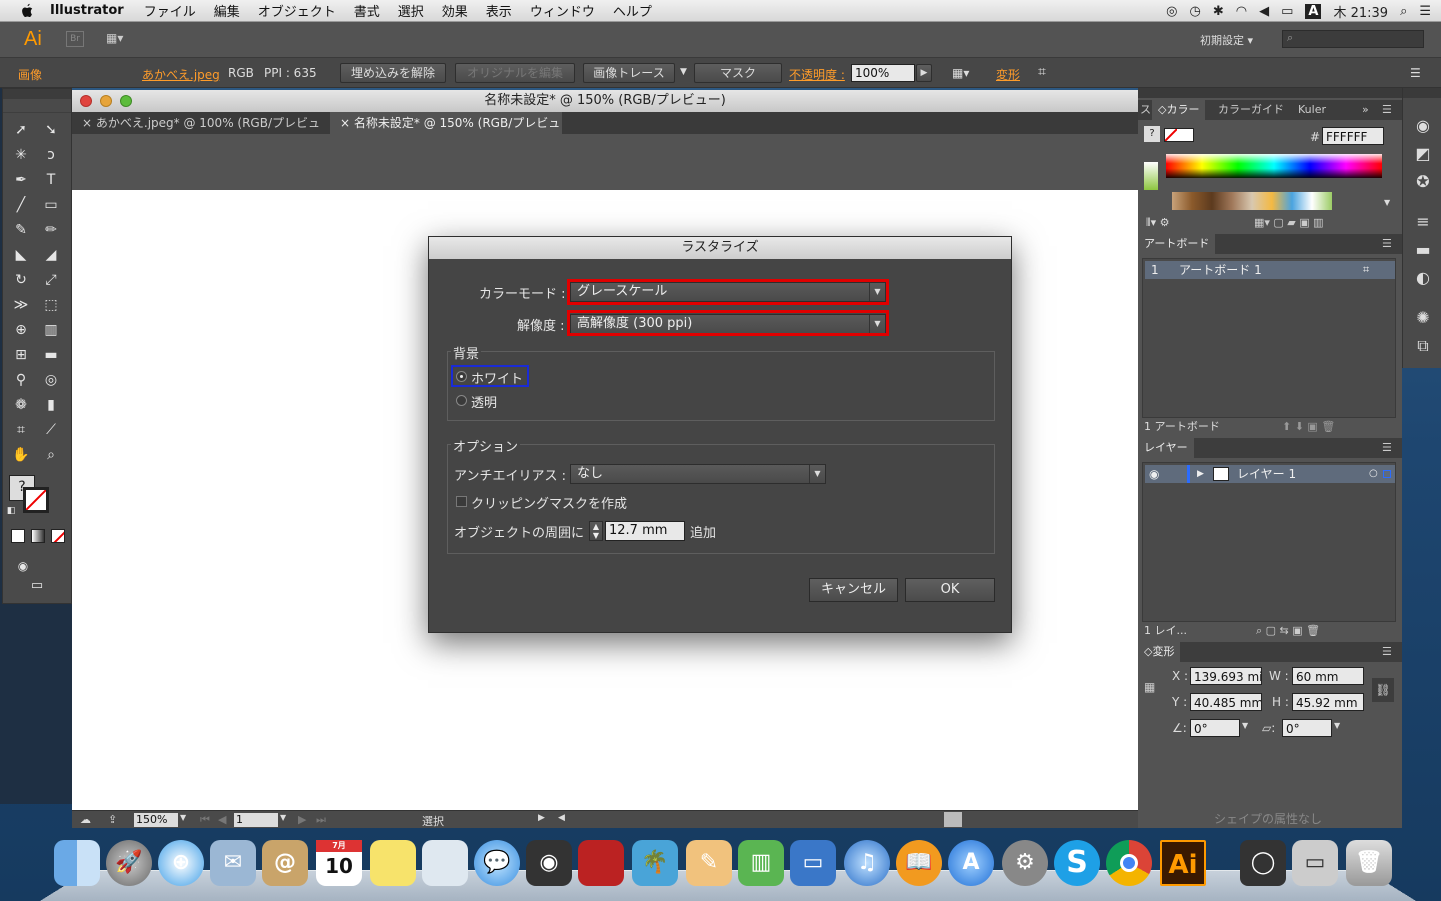 The height and width of the screenshot is (901, 1441). Describe the element at coordinates (1264, 11) in the screenshot. I see `volume-icon: ◀` at that location.